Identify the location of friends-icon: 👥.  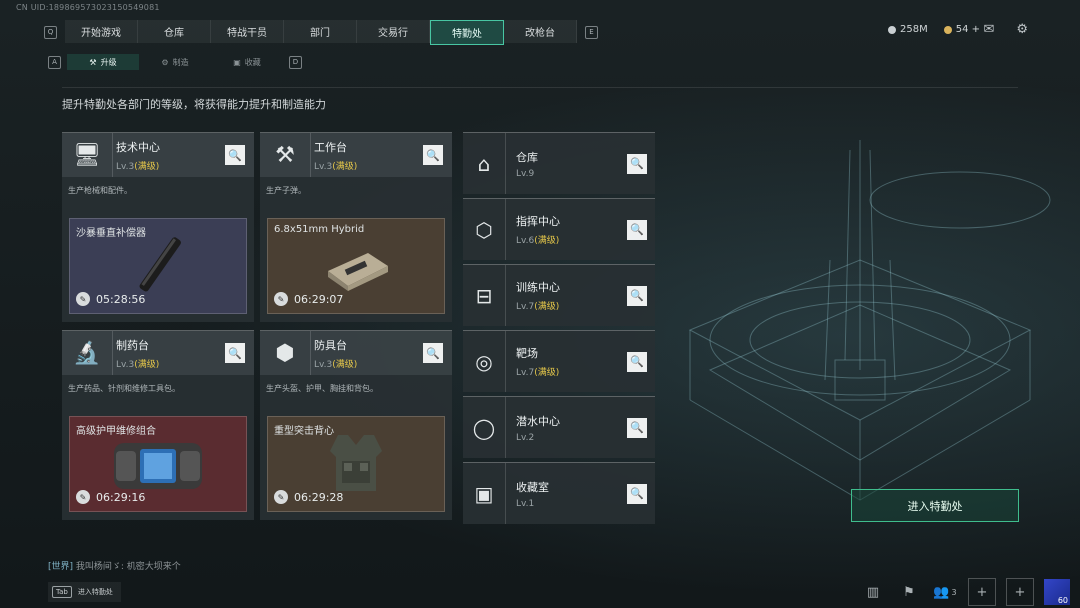
(941, 592).